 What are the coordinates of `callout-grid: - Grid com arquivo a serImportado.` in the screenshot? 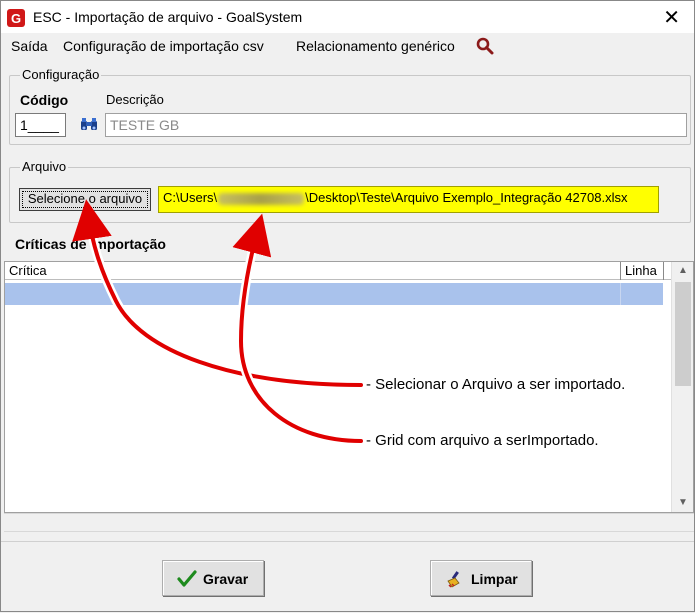 It's located at (482, 440).